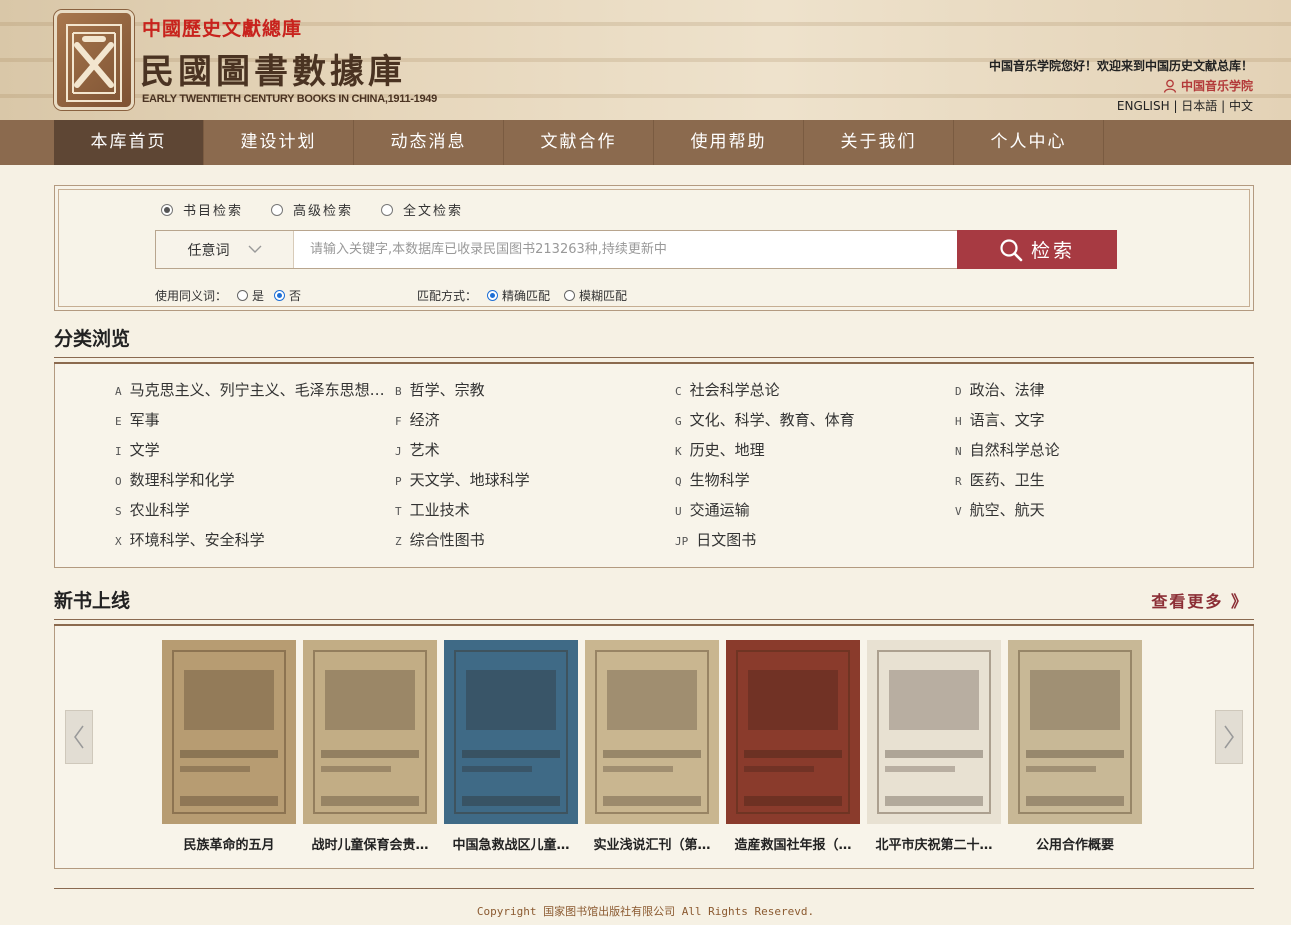  What do you see at coordinates (1090, 484) in the screenshot?
I see `category-item: R 医药、卫生` at bounding box center [1090, 484].